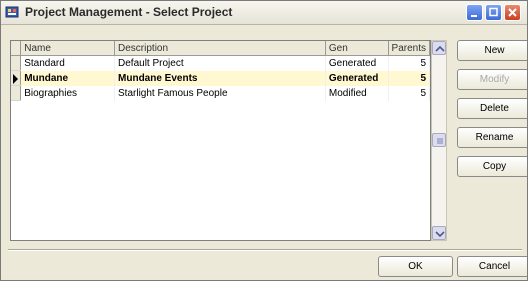  What do you see at coordinates (357, 93) in the screenshot?
I see `cell-gen: Modified` at bounding box center [357, 93].